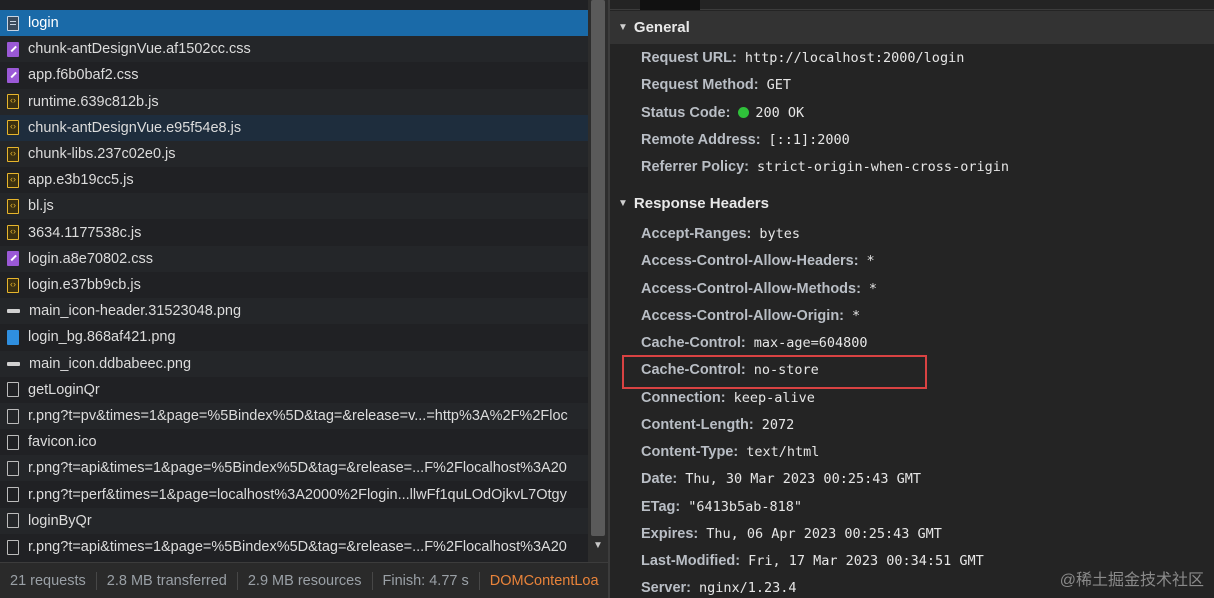 The height and width of the screenshot is (598, 1214). What do you see at coordinates (294, 23) in the screenshot?
I see `request-row: login` at bounding box center [294, 23].